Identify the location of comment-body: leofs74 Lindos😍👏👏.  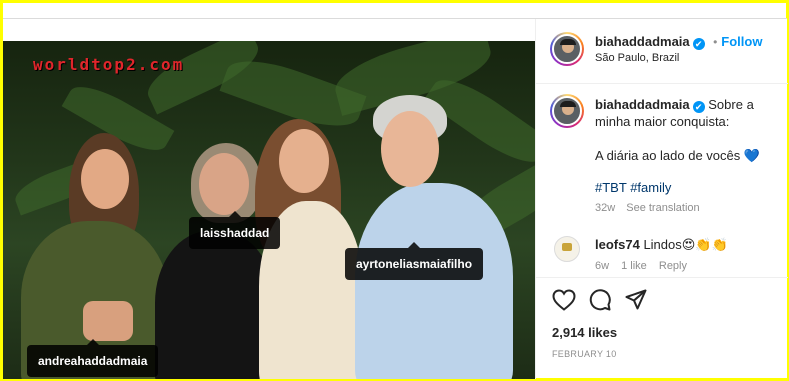
(661, 244).